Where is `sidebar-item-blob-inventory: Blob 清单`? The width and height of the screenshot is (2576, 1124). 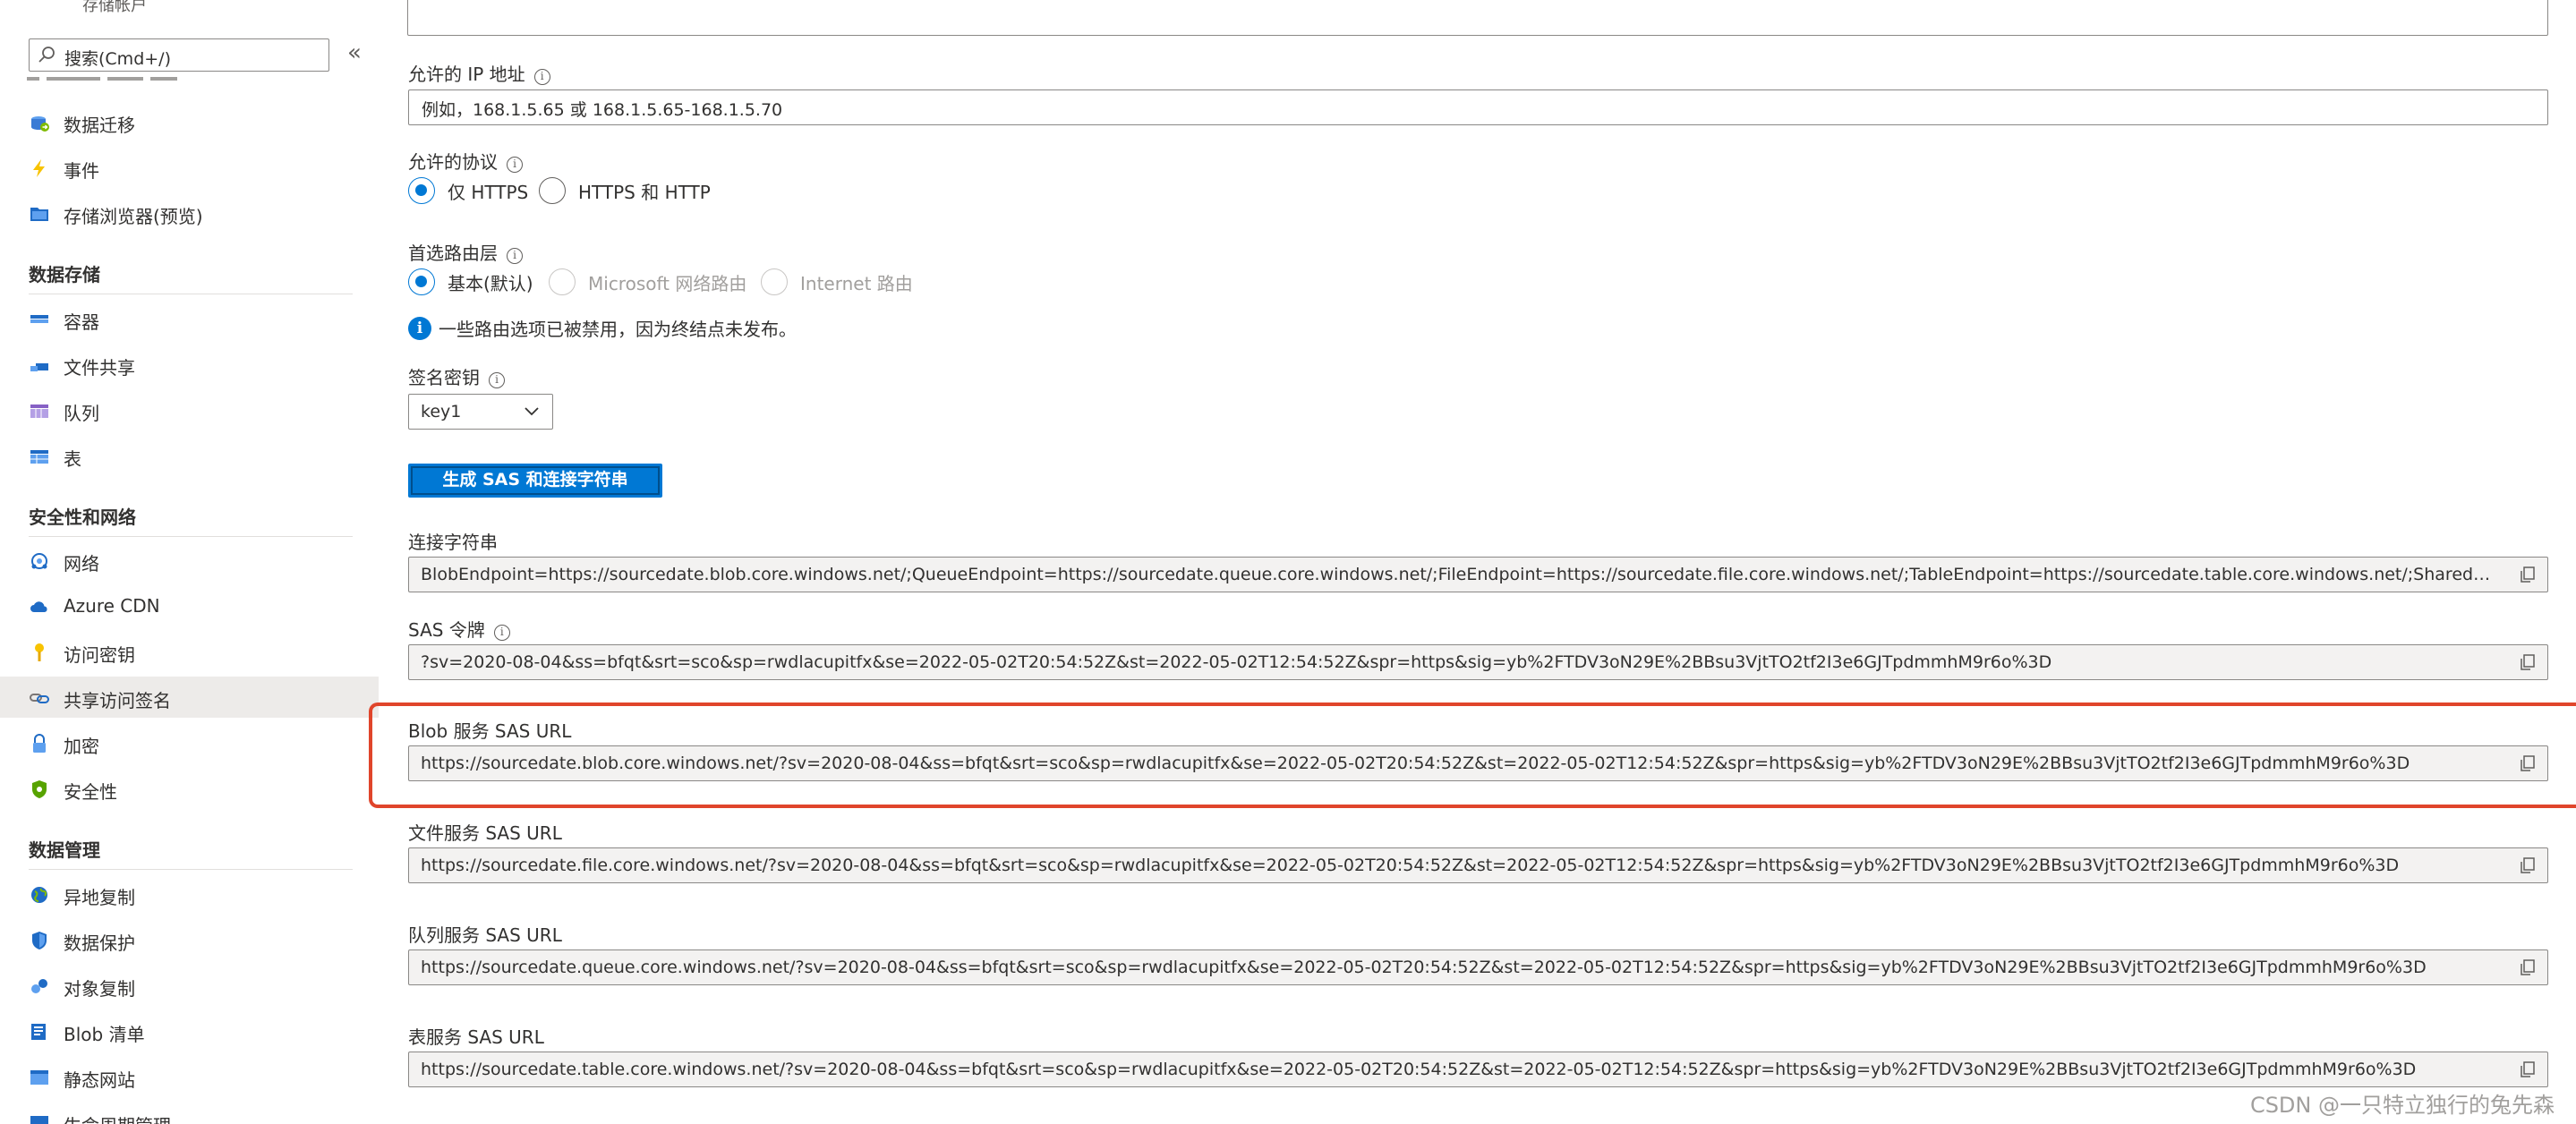
sidebar-item-blob-inventory: Blob 清单 is located at coordinates (189, 1031).